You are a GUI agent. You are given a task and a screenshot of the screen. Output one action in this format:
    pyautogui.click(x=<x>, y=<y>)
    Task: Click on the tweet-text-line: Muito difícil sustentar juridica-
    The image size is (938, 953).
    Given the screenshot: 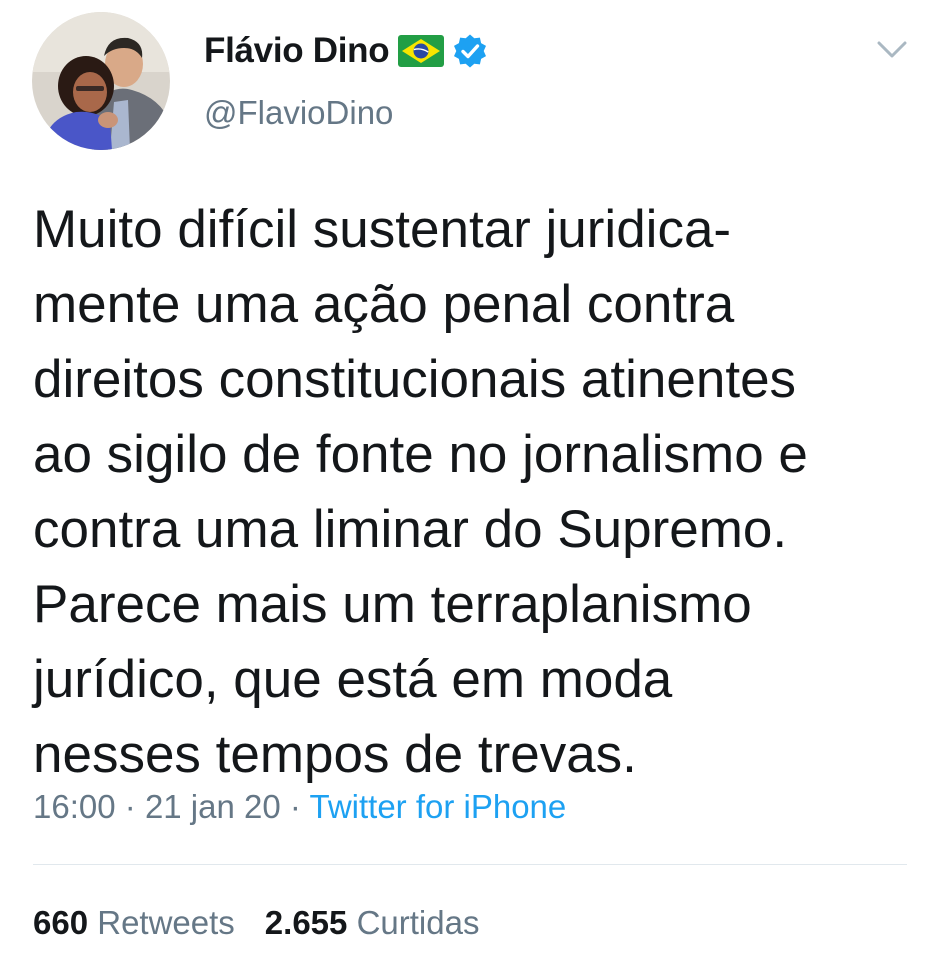 What is the action you would take?
    pyautogui.click(x=382, y=229)
    